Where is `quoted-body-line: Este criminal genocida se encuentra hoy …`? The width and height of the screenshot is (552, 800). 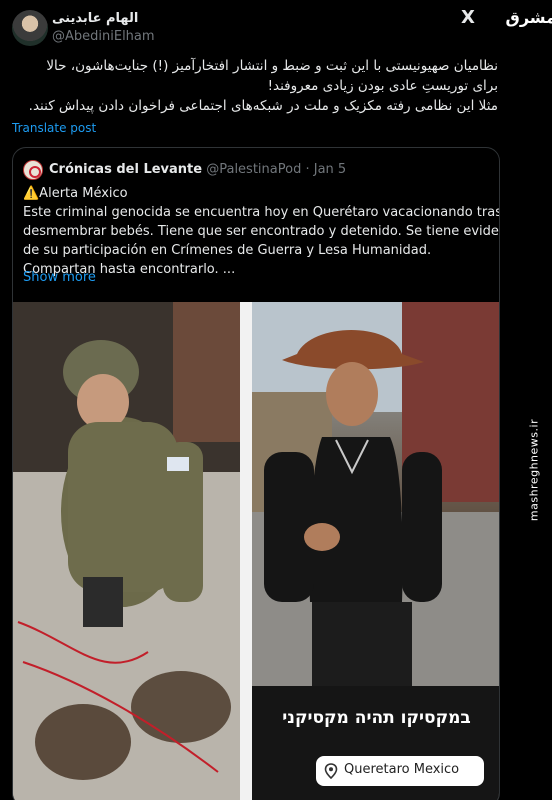
quoted-body-line: Este criminal genocida se encuentra hoy … is located at coordinates (261, 212).